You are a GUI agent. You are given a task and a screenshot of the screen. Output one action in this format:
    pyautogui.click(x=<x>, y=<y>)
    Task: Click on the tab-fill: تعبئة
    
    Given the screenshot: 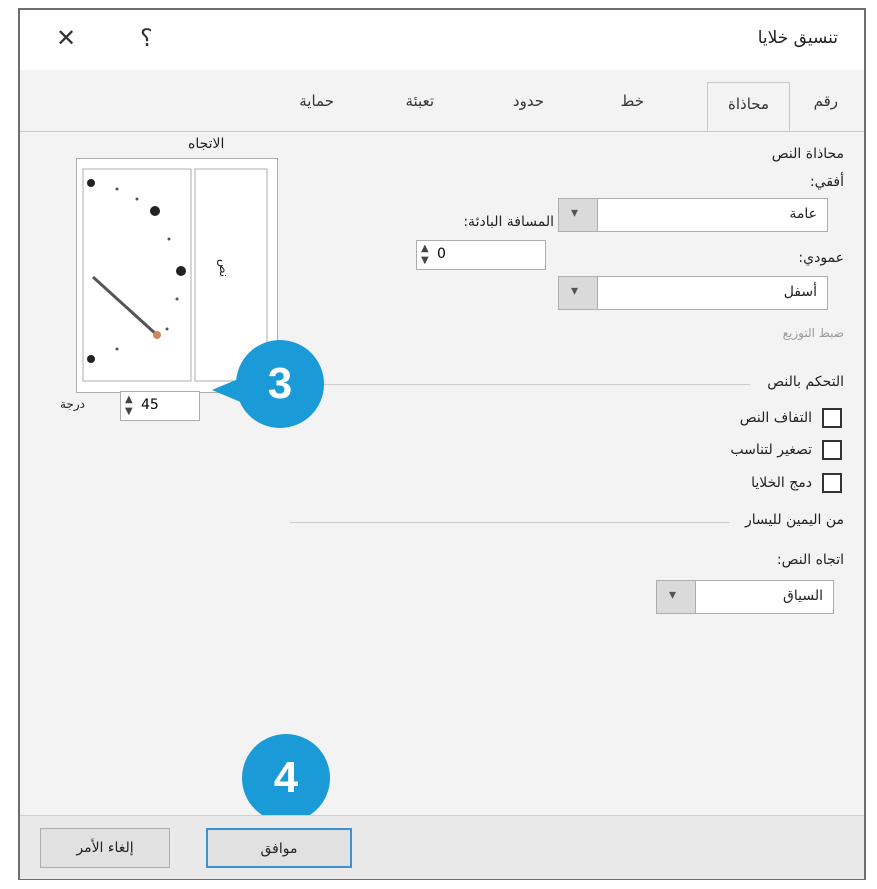 What is the action you would take?
    pyautogui.click(x=419, y=101)
    